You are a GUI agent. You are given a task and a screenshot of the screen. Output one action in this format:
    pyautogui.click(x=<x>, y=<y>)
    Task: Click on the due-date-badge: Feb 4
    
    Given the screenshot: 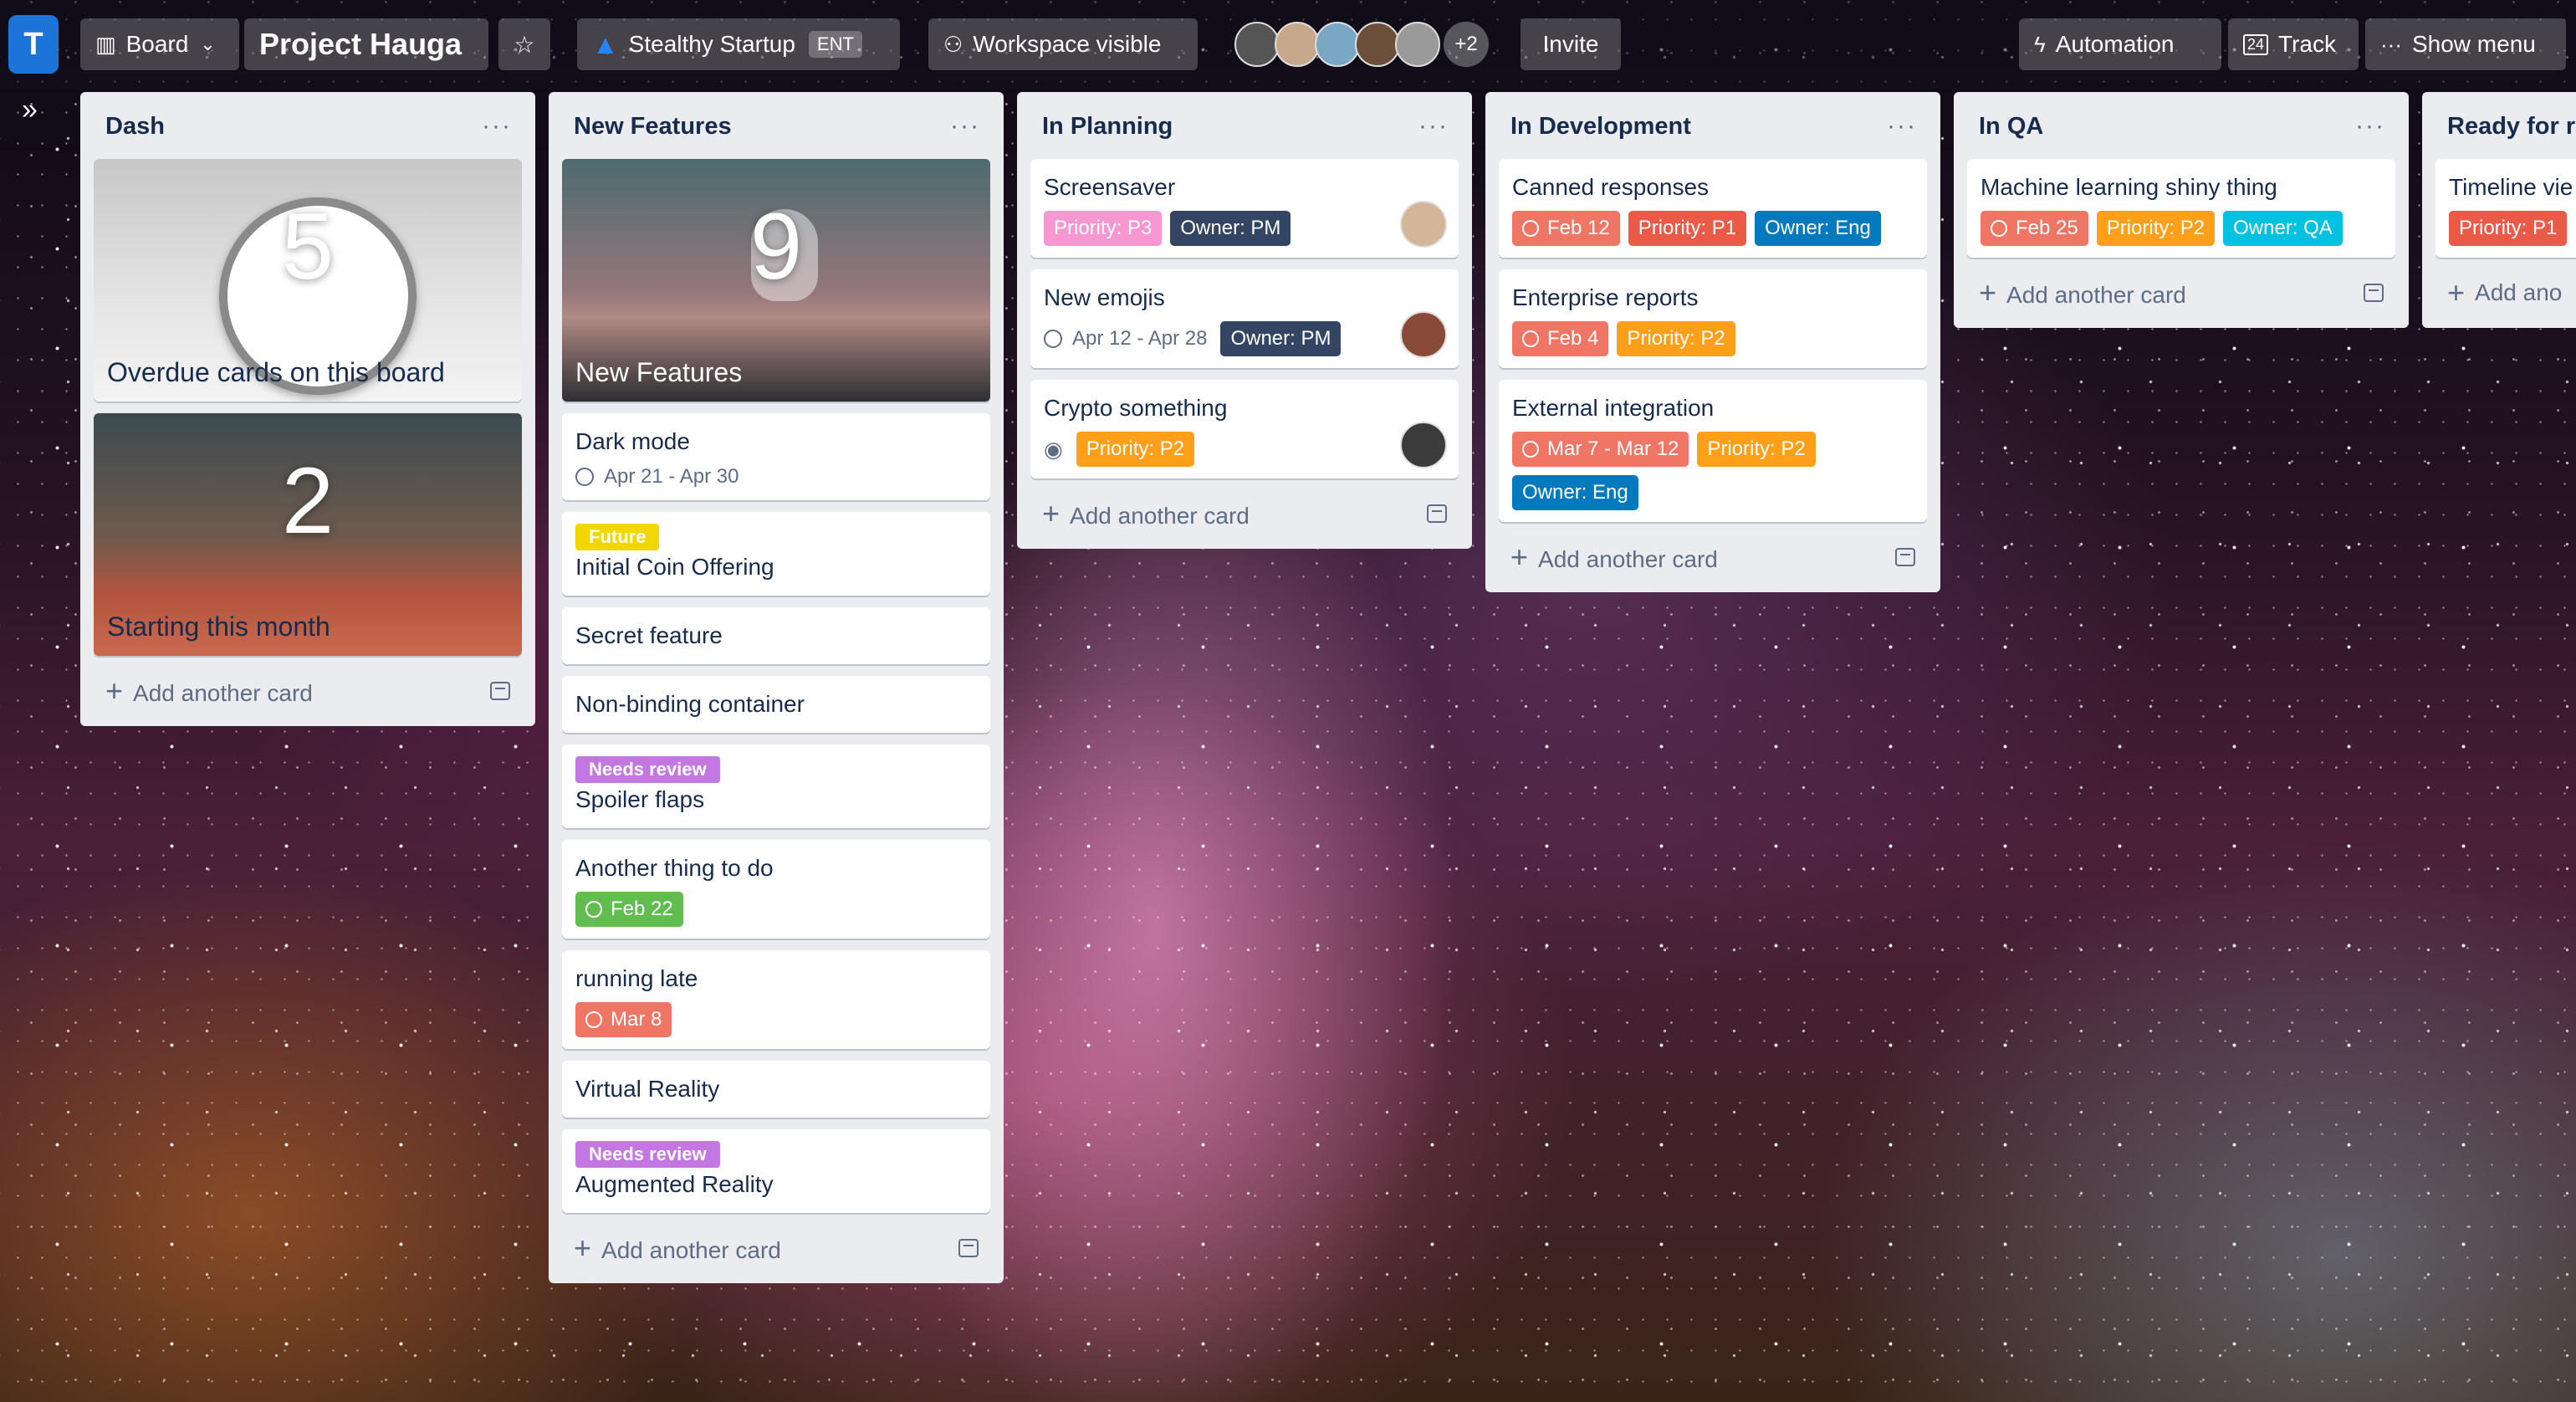 What is the action you would take?
    pyautogui.click(x=1560, y=338)
    